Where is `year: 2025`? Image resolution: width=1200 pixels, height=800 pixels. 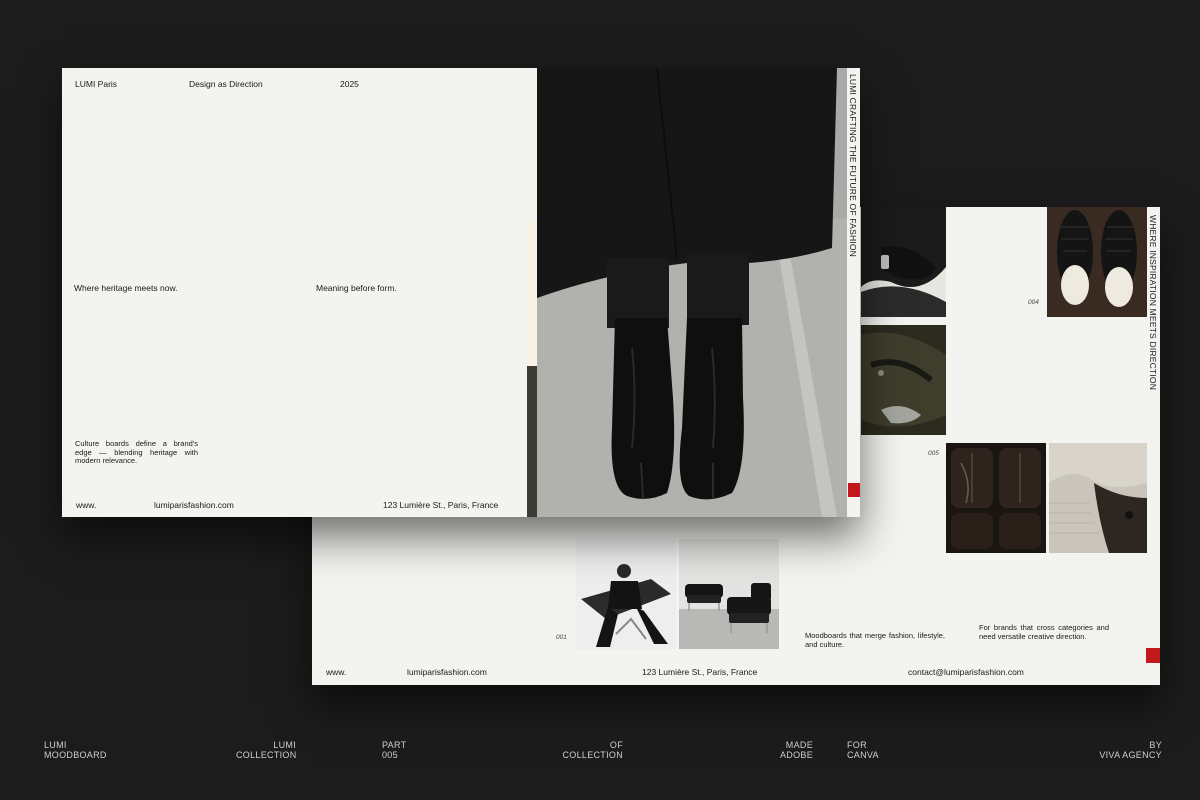 year: 2025 is located at coordinates (349, 84).